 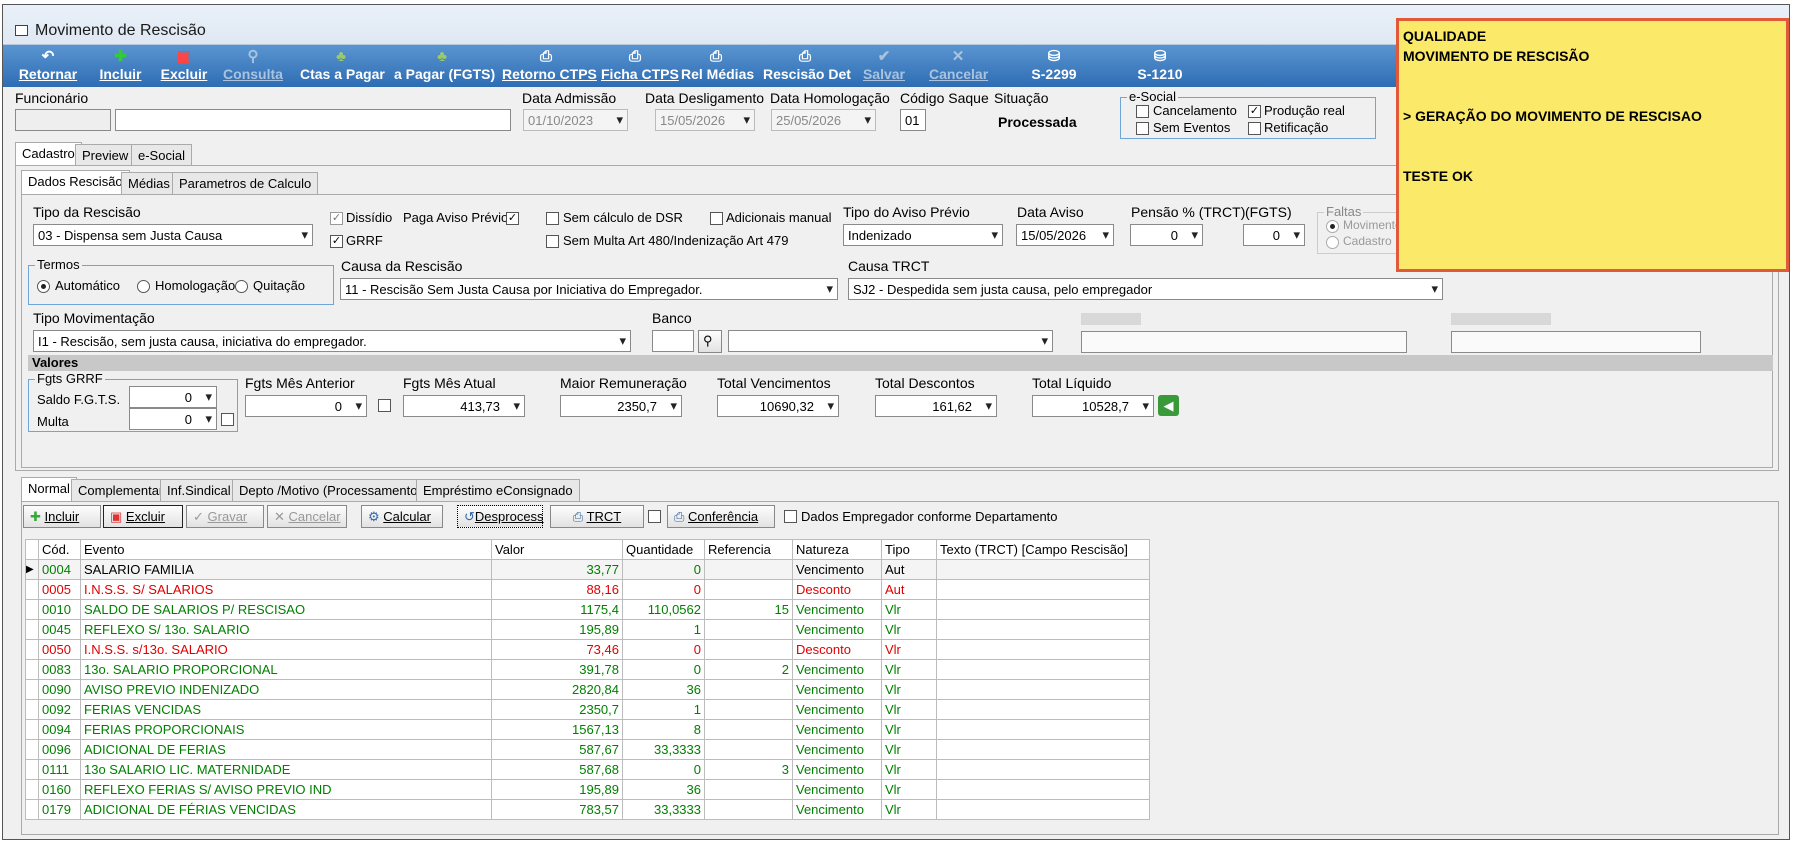 I want to click on cell-evento: I.N.S.S. s/13o. SALARIO, so click(x=286, y=649).